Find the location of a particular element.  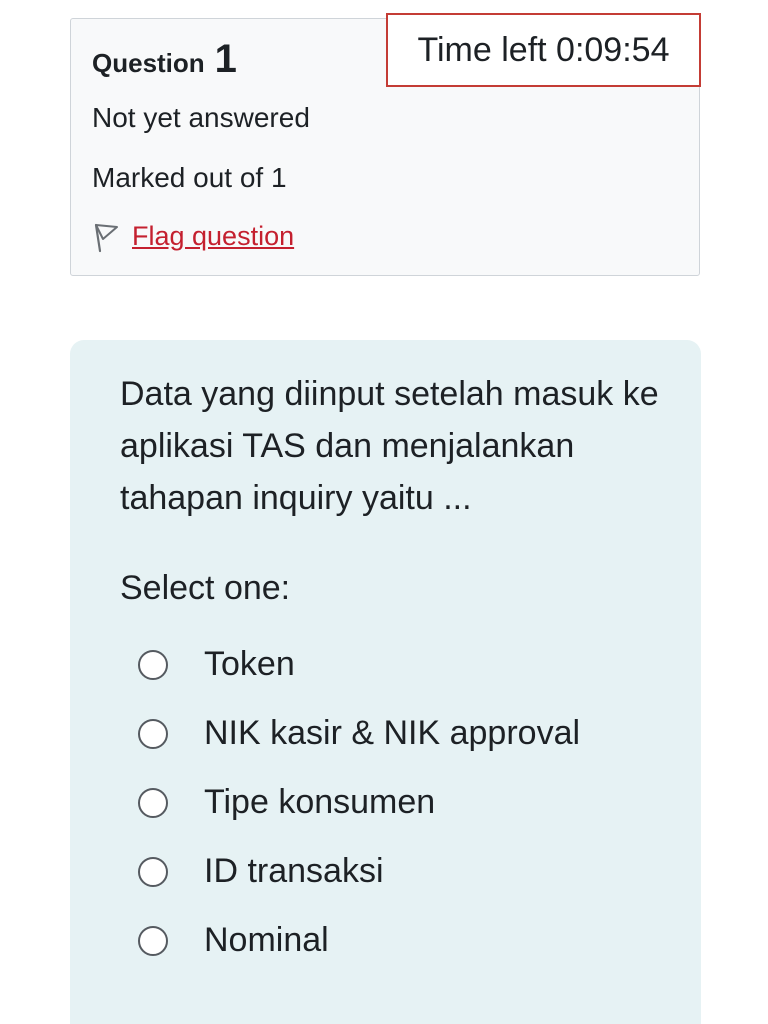

answer-option-id-transaksi: ID transaksi is located at coordinates (408, 871).